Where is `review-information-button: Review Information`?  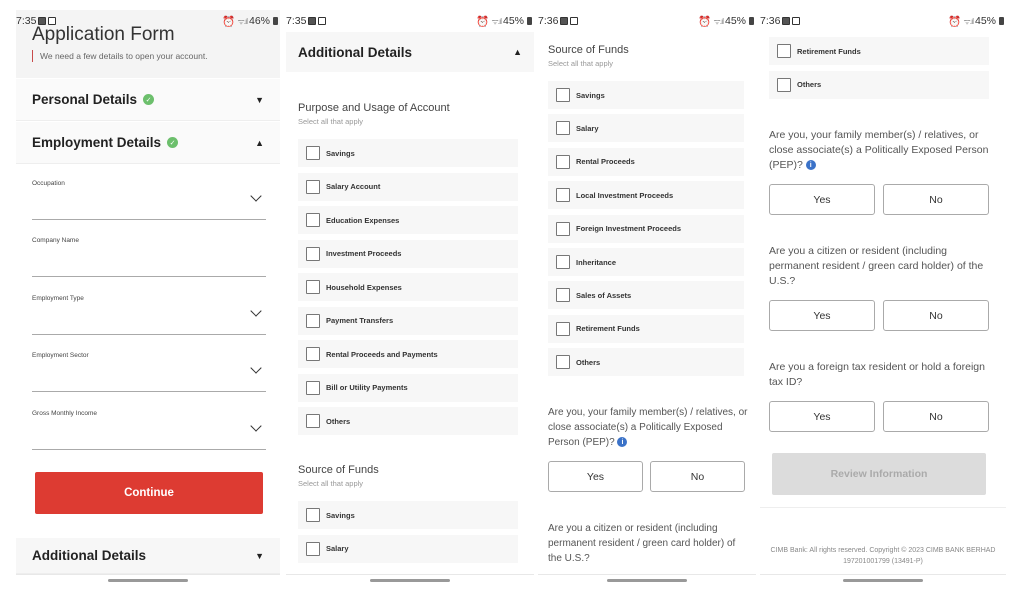
review-information-button: Review Information is located at coordinates (879, 474).